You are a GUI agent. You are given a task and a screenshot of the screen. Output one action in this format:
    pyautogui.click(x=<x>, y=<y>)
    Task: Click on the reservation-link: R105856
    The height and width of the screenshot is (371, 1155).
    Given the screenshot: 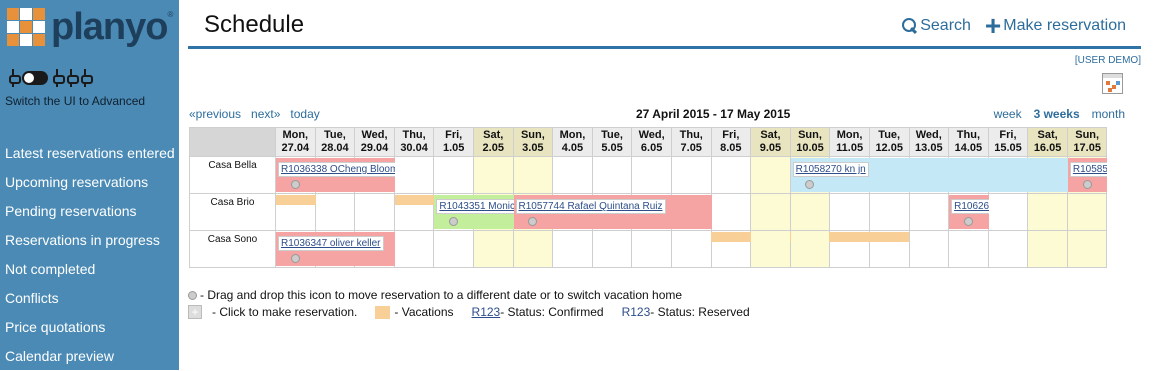 What is the action you would take?
    pyautogui.click(x=1088, y=169)
    